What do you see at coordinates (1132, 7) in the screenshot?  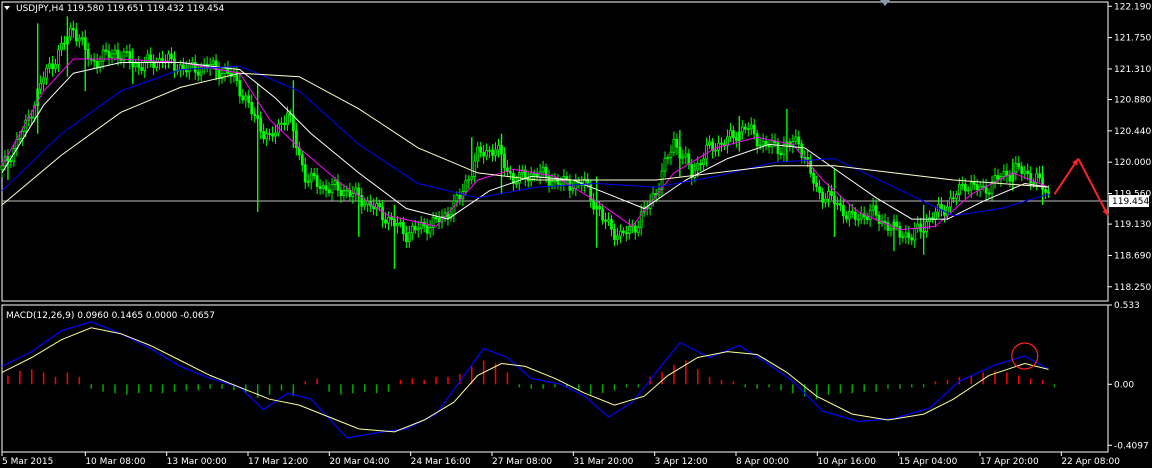 I see `price-axis-label: 122.190` at bounding box center [1132, 7].